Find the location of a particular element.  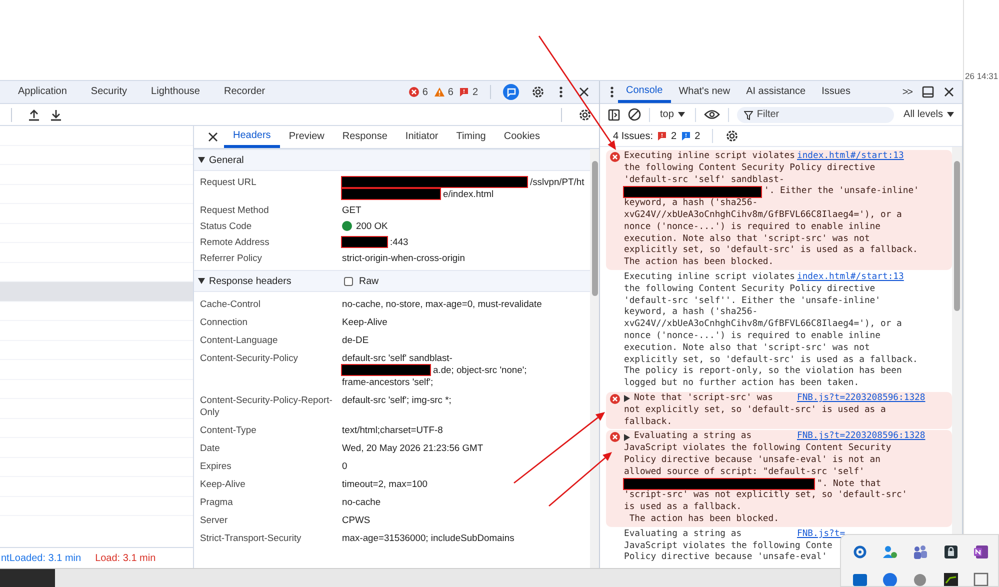

message-text: JavaScript violates the following Content Security is located at coordinates (758, 449).